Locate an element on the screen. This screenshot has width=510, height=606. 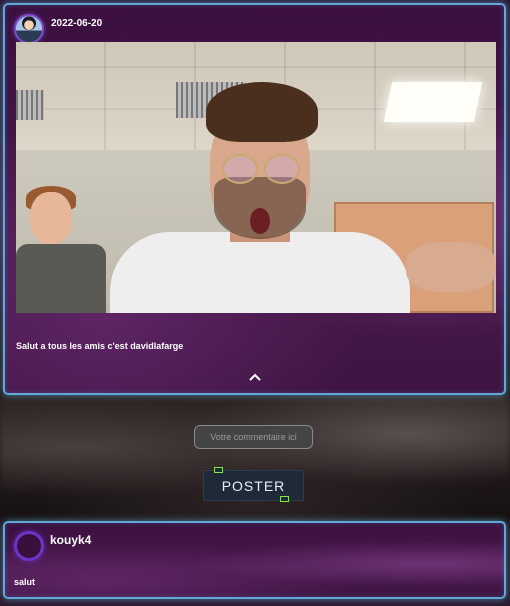
commenter-username: kouyk4 is located at coordinates (70, 540).